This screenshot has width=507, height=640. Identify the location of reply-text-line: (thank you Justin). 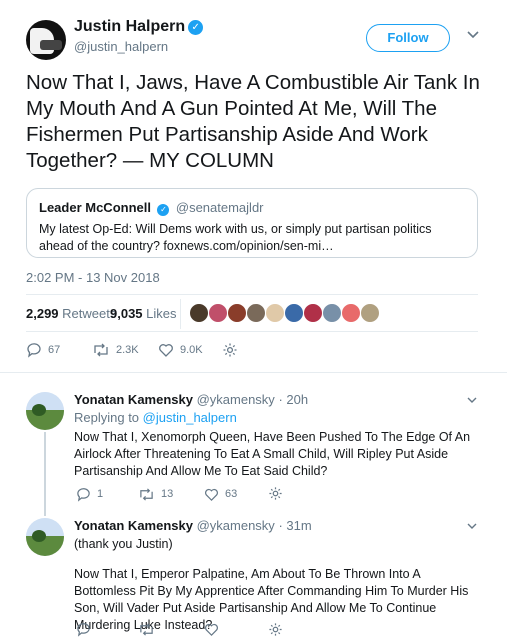
(123, 544).